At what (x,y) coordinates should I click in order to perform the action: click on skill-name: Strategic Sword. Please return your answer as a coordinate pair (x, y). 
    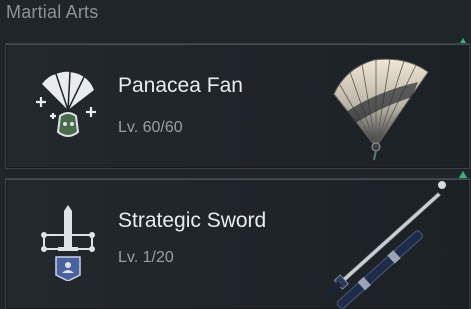
    Looking at the image, I should click on (192, 220).